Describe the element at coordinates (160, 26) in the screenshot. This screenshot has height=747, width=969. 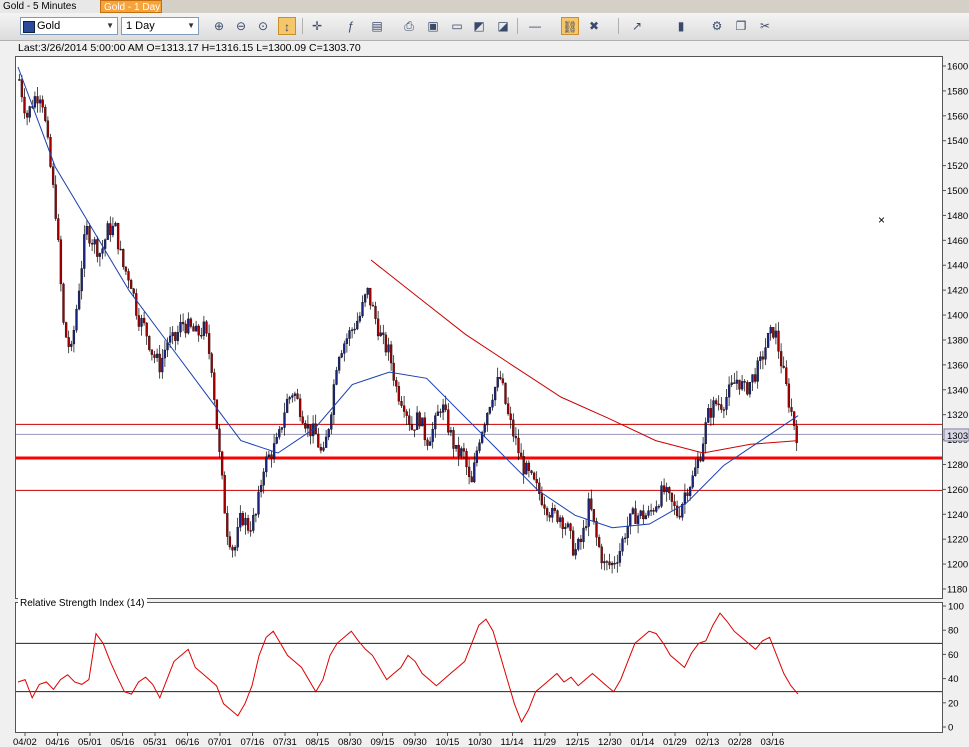
I see `timeframe-dropdown: 1 Day ▼` at that location.